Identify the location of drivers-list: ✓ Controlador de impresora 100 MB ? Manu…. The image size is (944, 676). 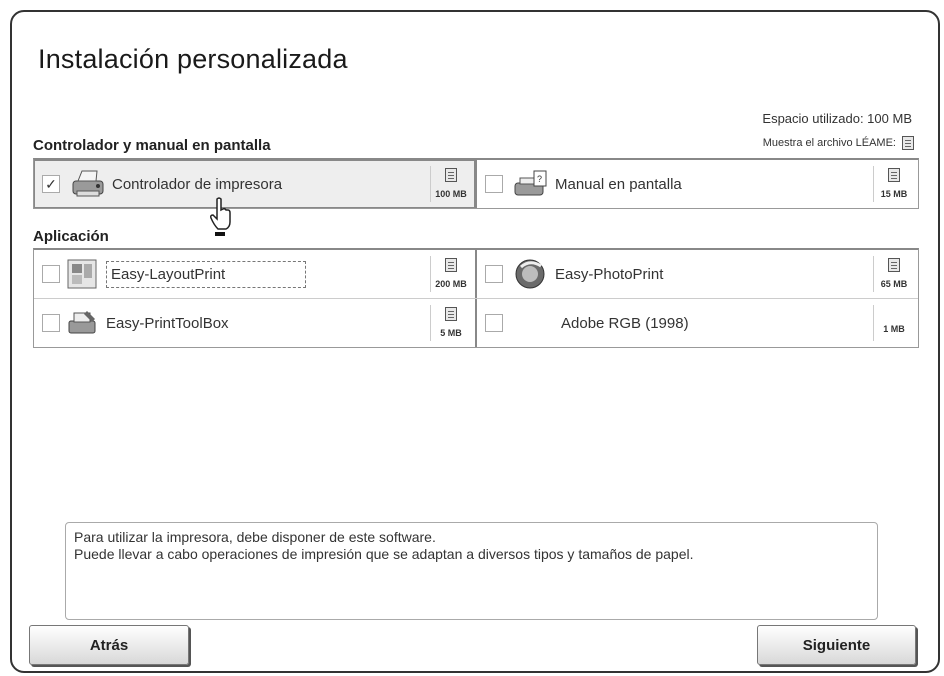
(476, 183).